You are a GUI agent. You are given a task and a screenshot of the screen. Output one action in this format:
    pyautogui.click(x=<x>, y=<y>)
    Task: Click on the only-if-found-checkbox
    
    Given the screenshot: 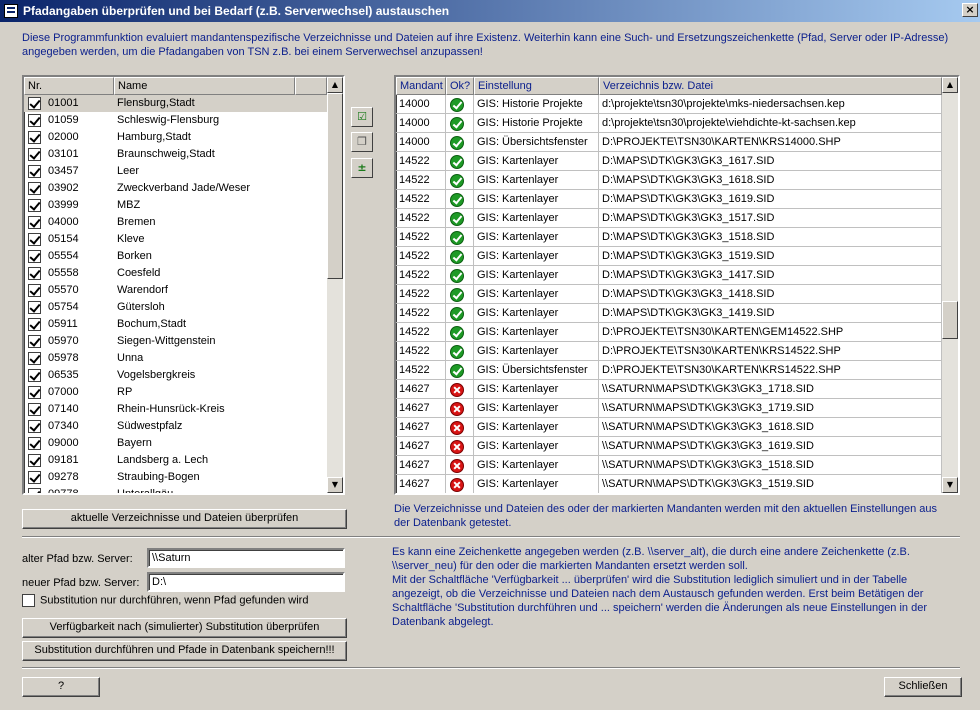 What is the action you would take?
    pyautogui.click(x=28, y=600)
    